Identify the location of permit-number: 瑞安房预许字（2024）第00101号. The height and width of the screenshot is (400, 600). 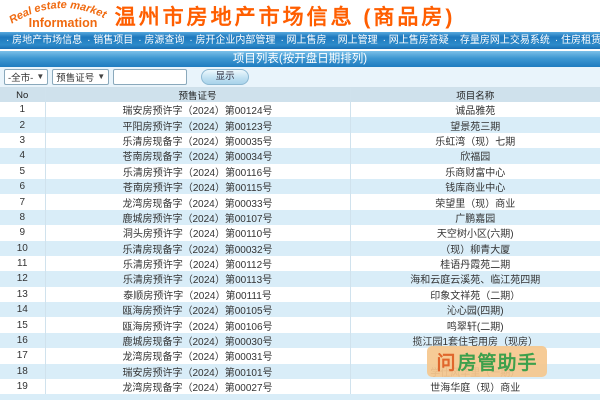
(197, 371).